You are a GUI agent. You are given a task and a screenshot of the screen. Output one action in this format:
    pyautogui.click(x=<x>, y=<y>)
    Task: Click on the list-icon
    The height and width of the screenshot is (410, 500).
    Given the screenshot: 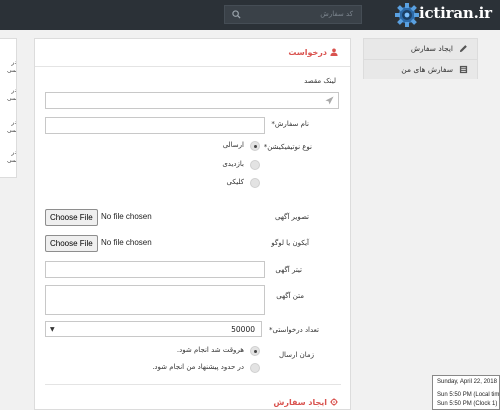 What is the action you would take?
    pyautogui.click(x=463, y=69)
    